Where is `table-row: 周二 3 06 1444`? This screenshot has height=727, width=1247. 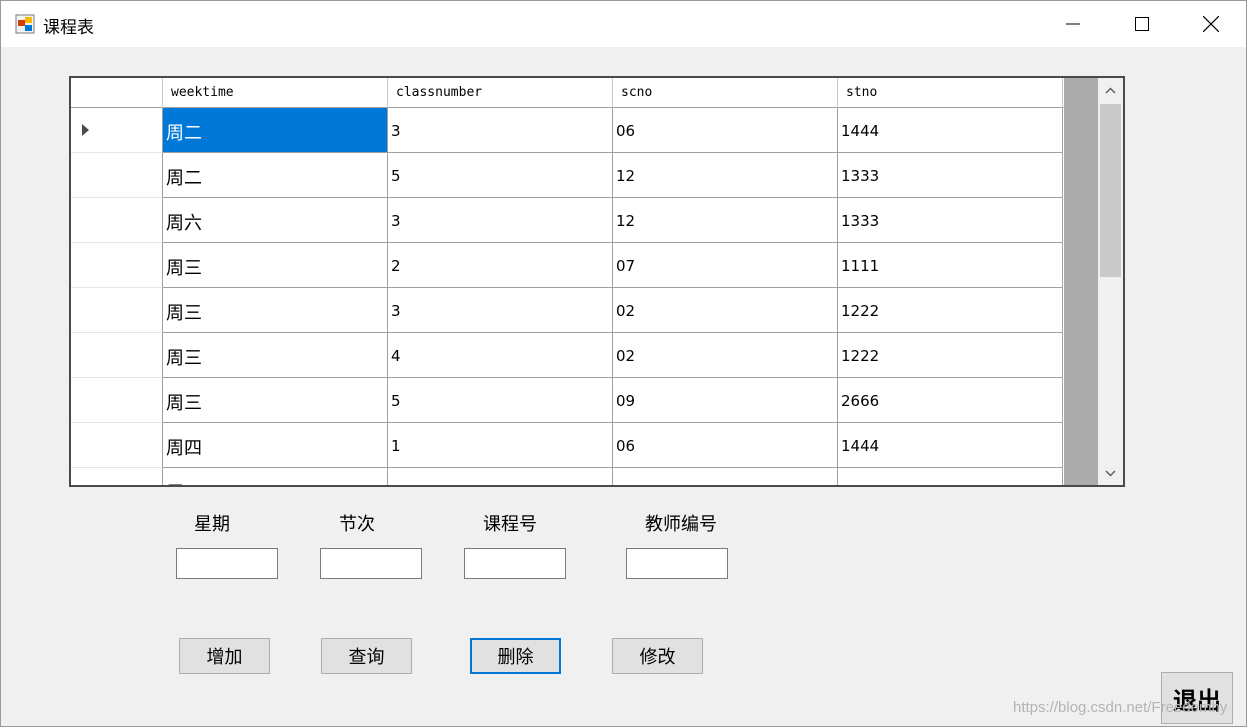
table-row: 周二 3 06 1444 is located at coordinates (567, 130).